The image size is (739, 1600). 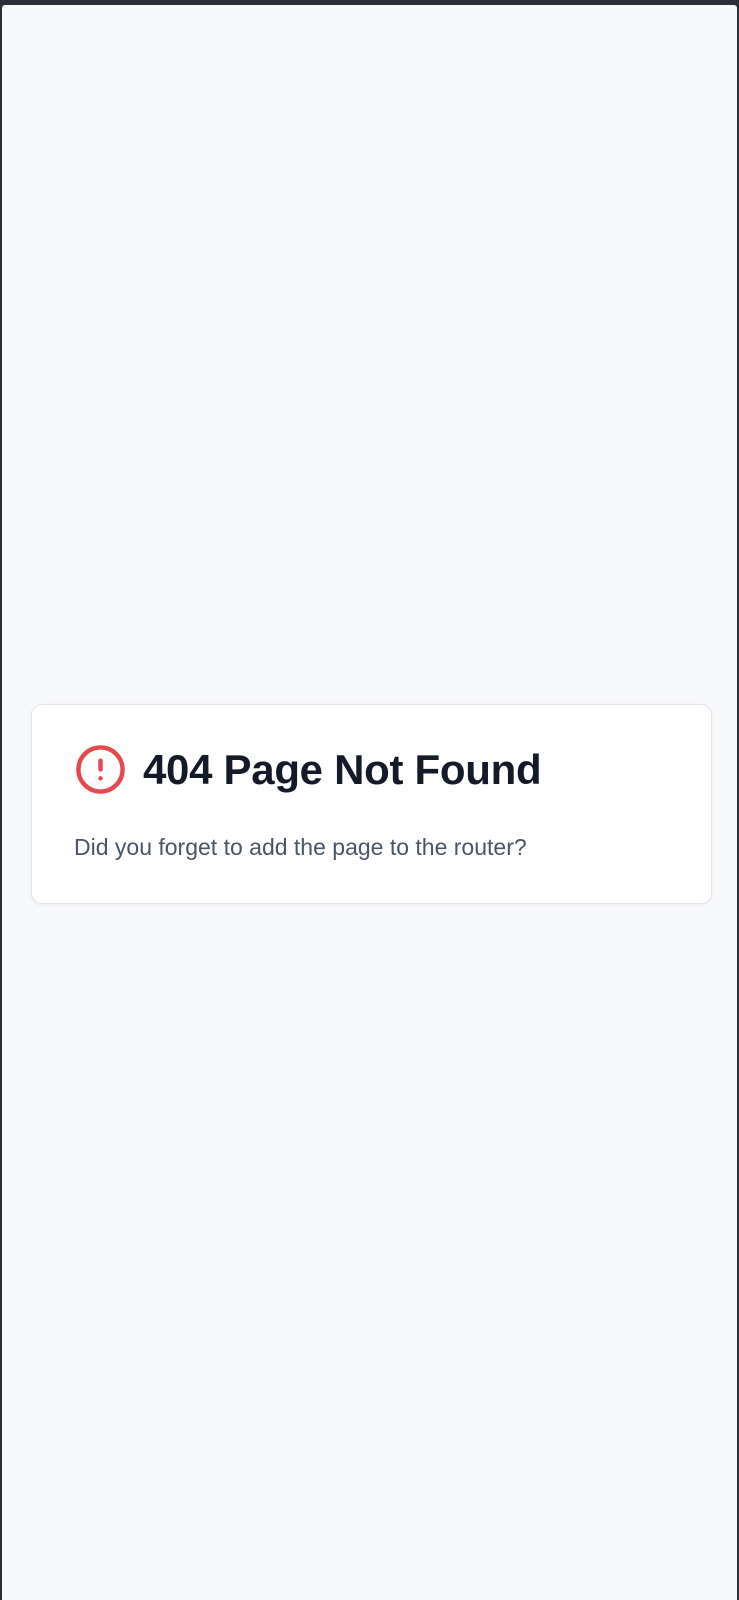 I want to click on card-header: 404 Page Not Found, so click(x=308, y=769).